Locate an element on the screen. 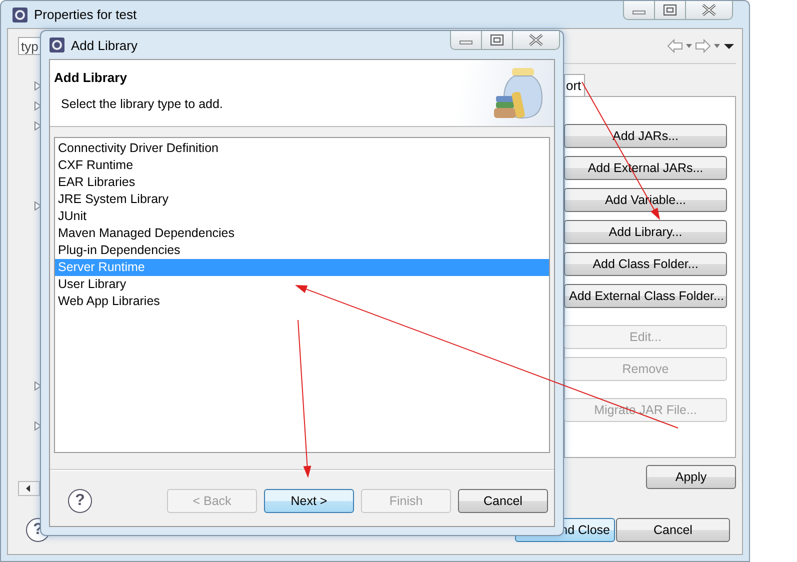  library-type-item: CXF Runtime is located at coordinates (302, 165).